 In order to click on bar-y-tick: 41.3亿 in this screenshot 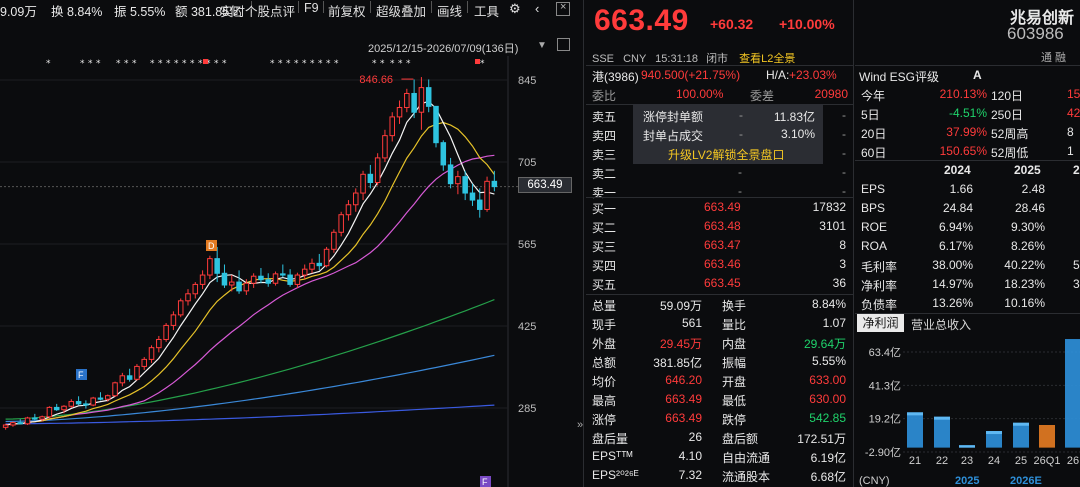, I will do `click(885, 385)`.